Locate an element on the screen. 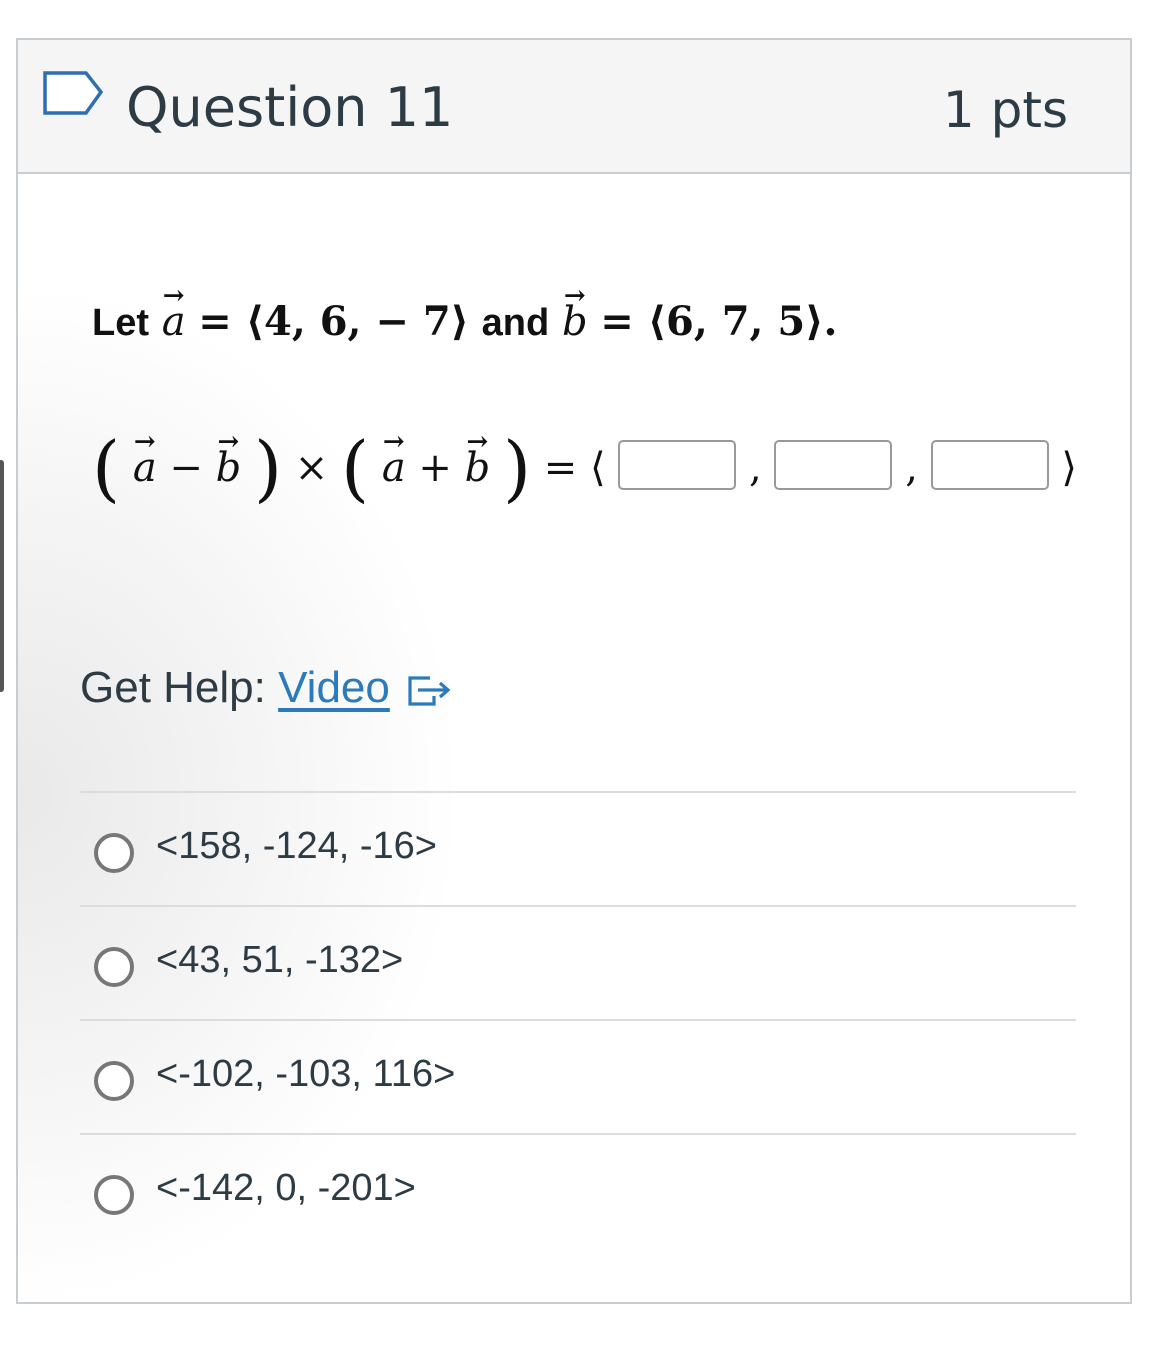  vector-a-value: = ⟨4, 6, − 7⟩ is located at coordinates (333, 321).